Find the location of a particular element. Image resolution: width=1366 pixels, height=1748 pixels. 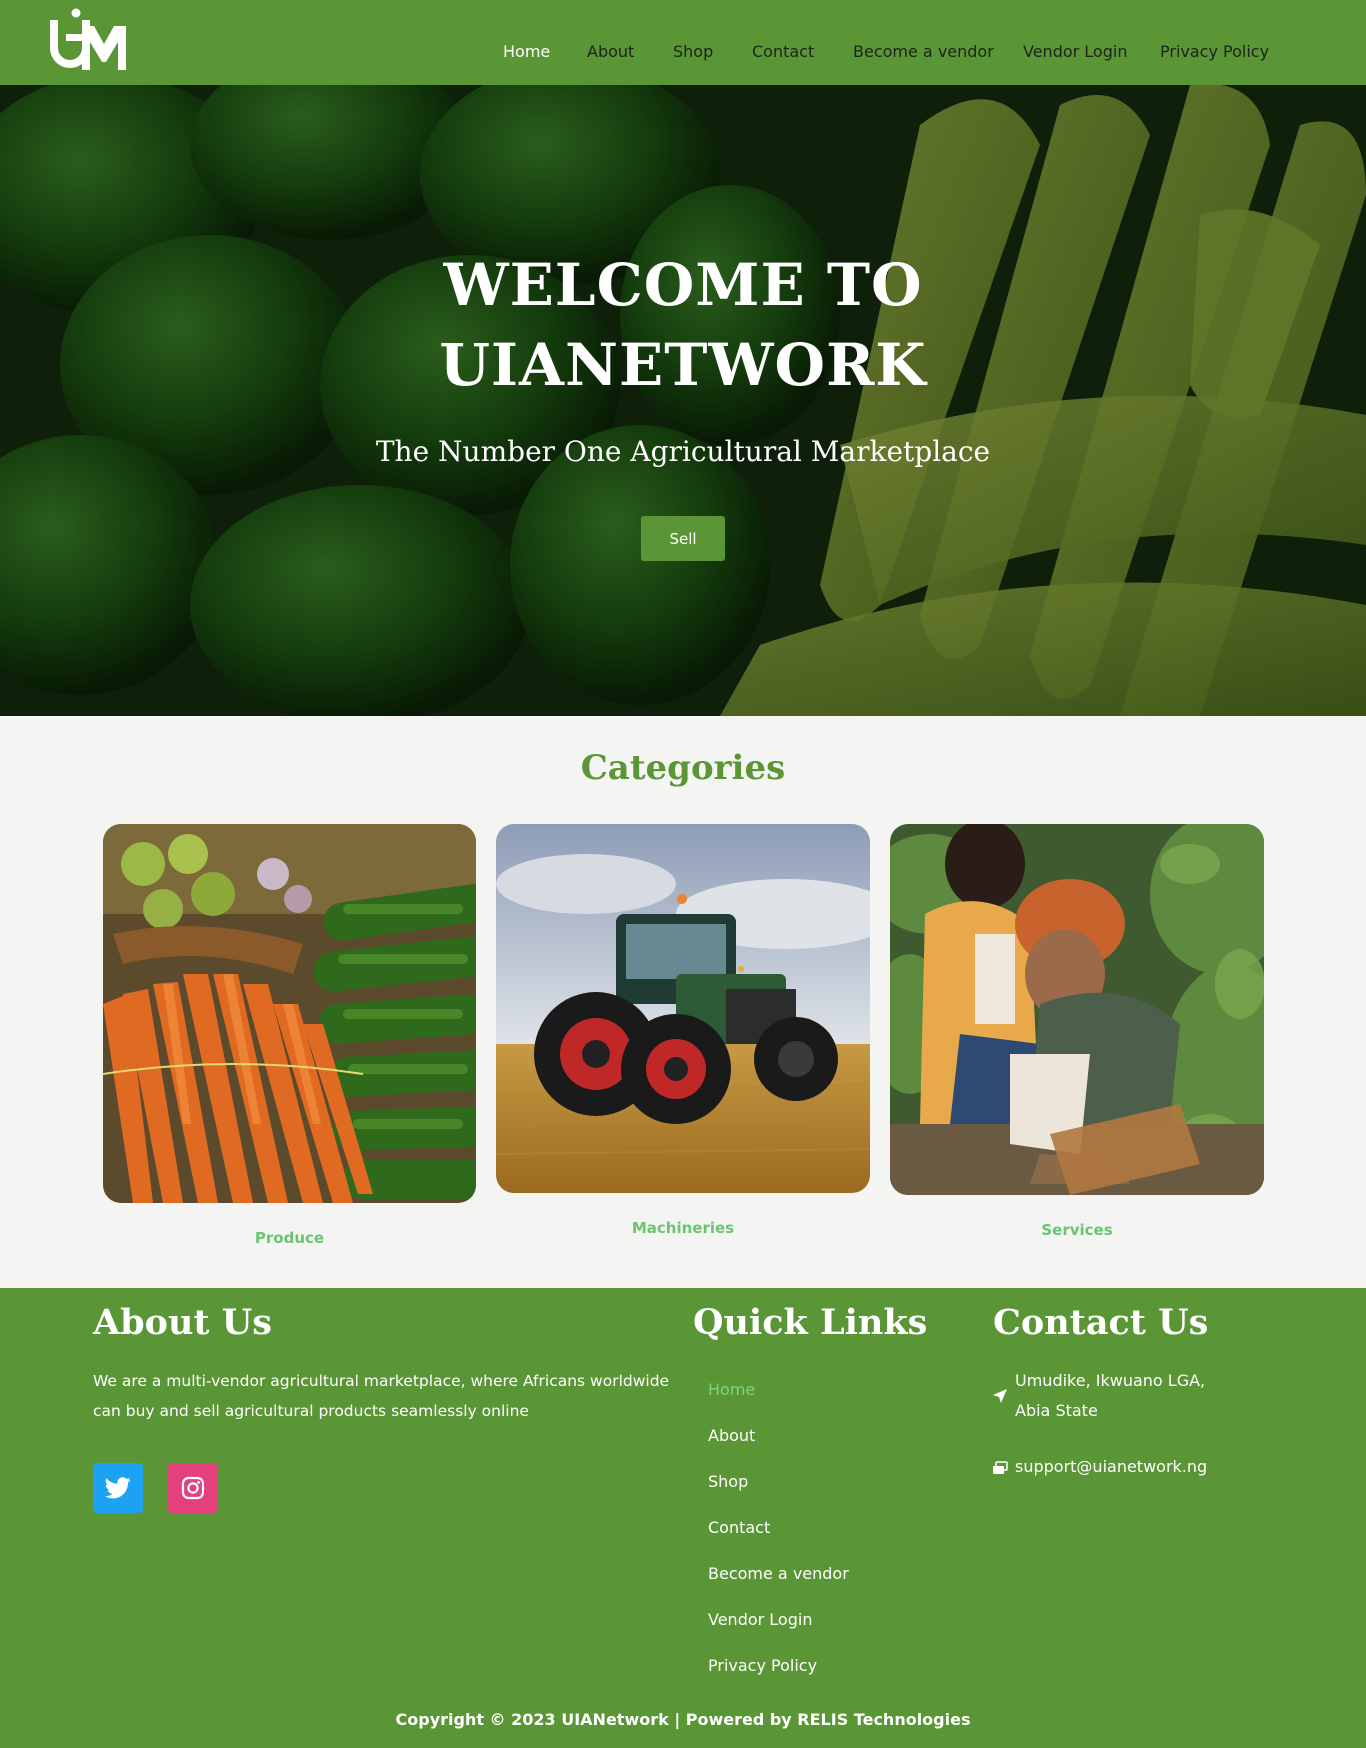

category-label-services: Services is located at coordinates (1077, 1230).